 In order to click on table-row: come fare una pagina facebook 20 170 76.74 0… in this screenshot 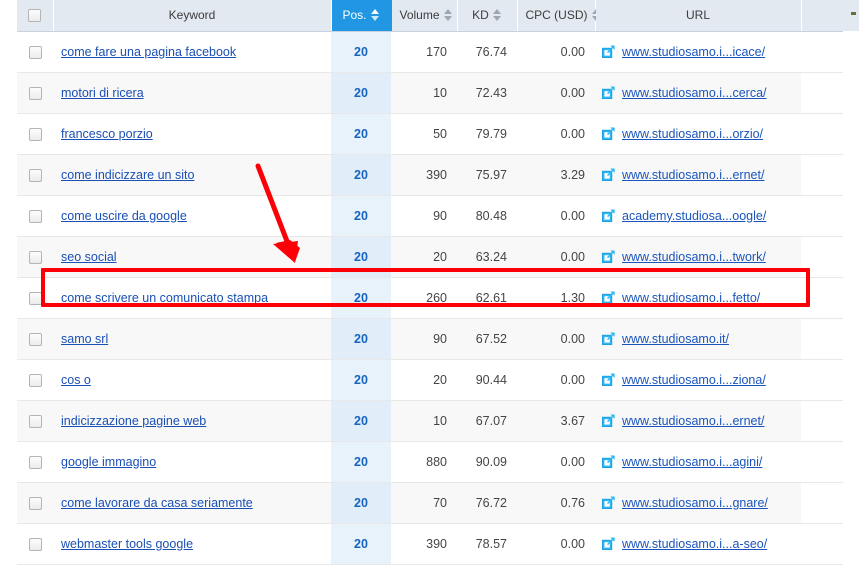, I will do `click(430, 52)`.